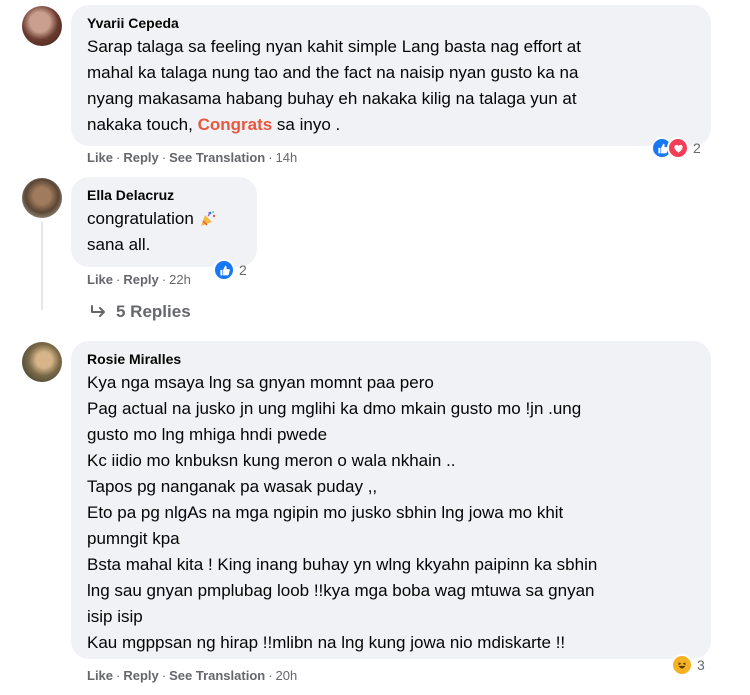  Describe the element at coordinates (701, 665) in the screenshot. I see `reaction-count: 3` at that location.